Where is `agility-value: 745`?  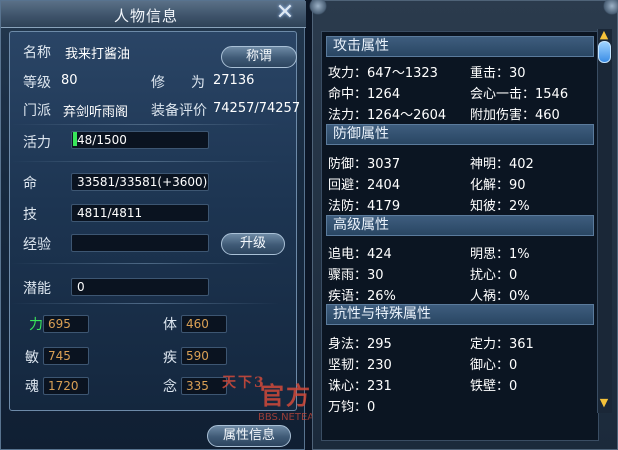
agility-value: 745 is located at coordinates (66, 356).